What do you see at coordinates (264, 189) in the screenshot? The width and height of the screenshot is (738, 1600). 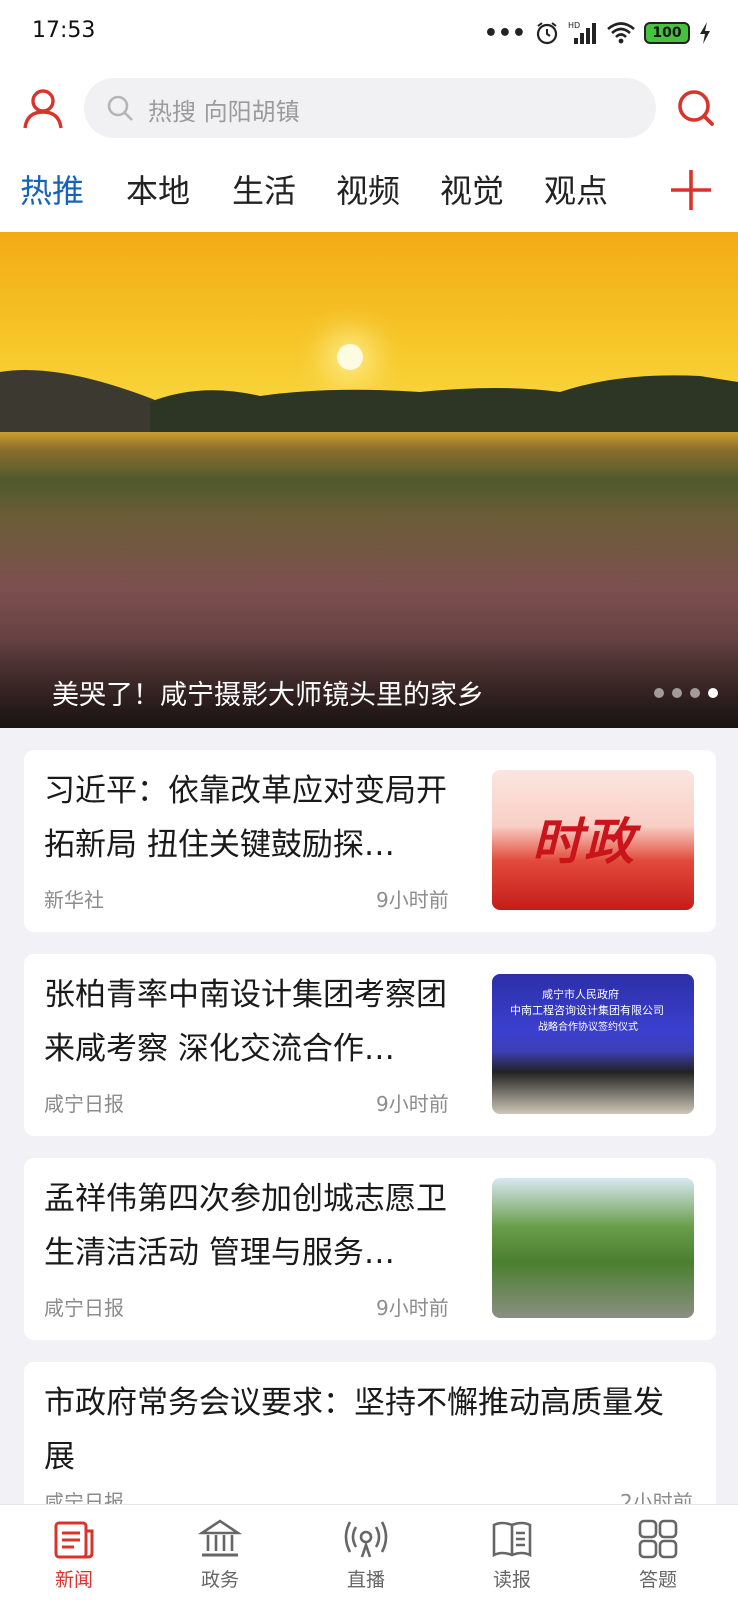 I see `tab-life: 生活` at bounding box center [264, 189].